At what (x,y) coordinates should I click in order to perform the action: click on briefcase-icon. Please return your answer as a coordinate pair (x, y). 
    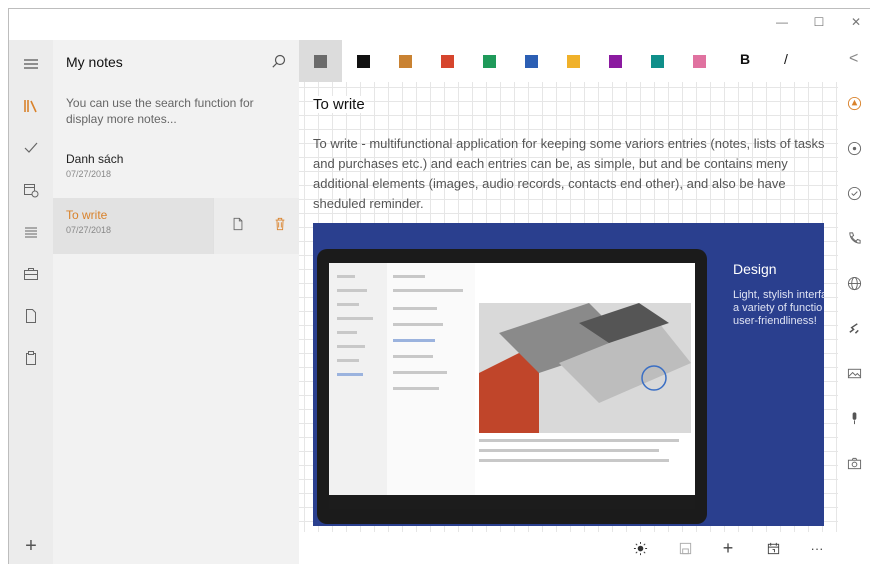
    Looking at the image, I should click on (31, 274).